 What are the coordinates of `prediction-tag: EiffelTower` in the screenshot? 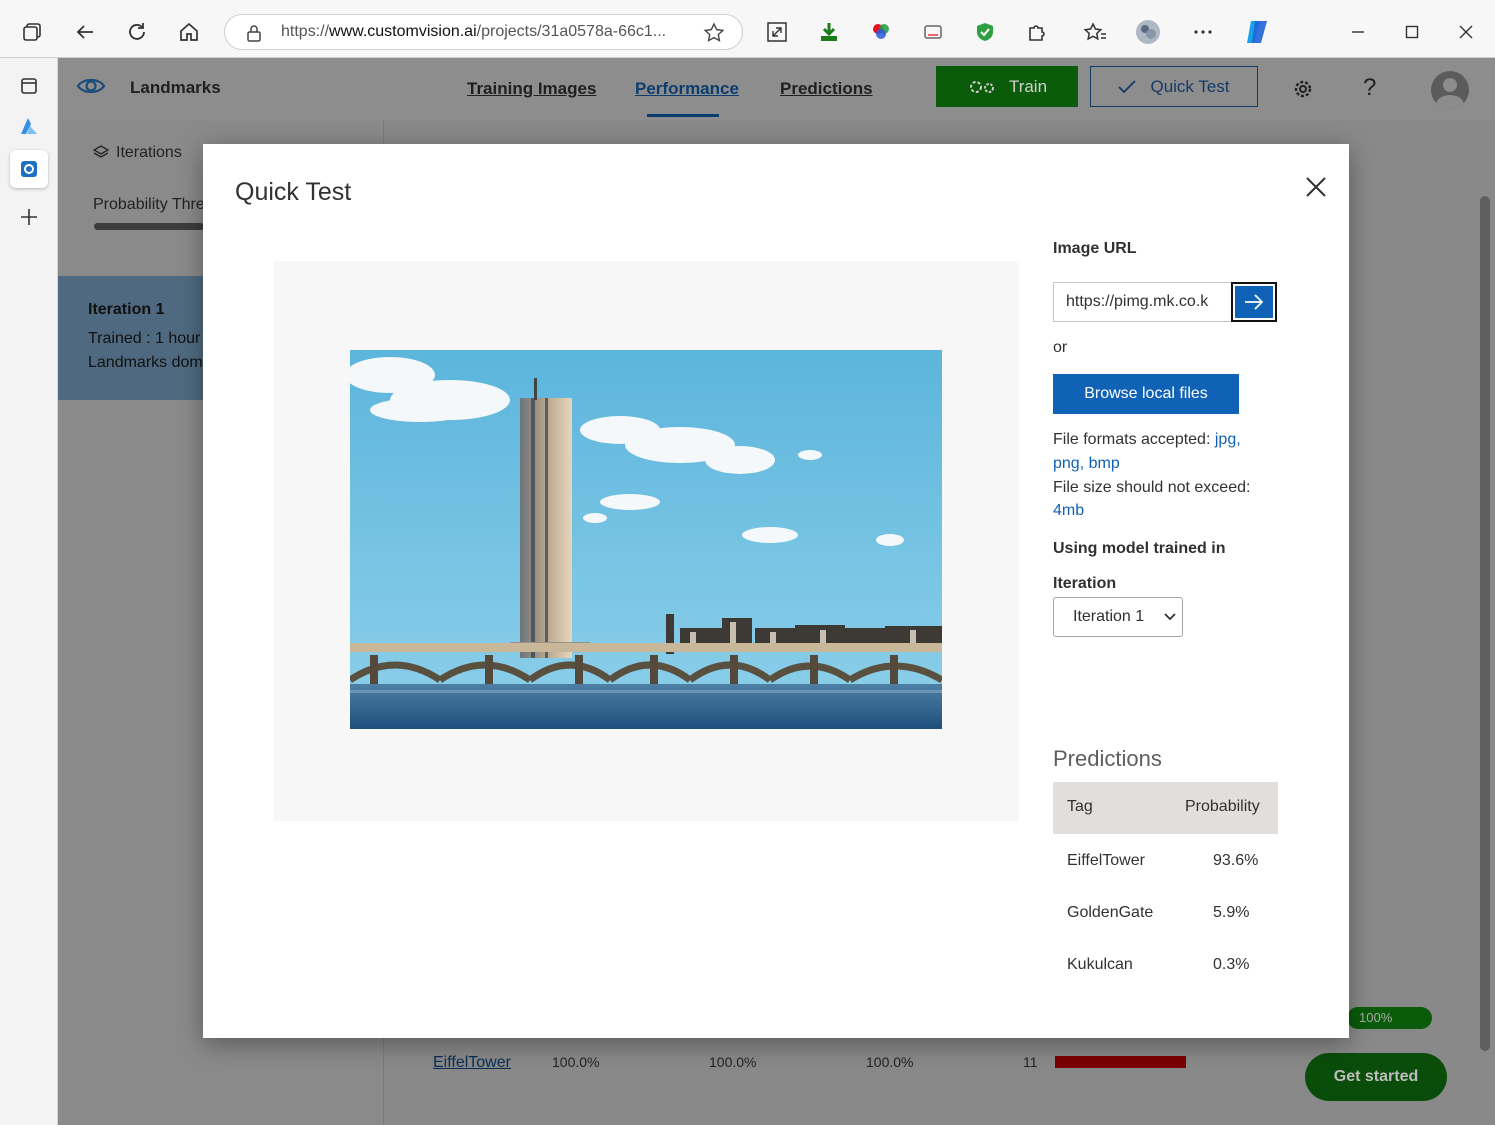 It's located at (1106, 860).